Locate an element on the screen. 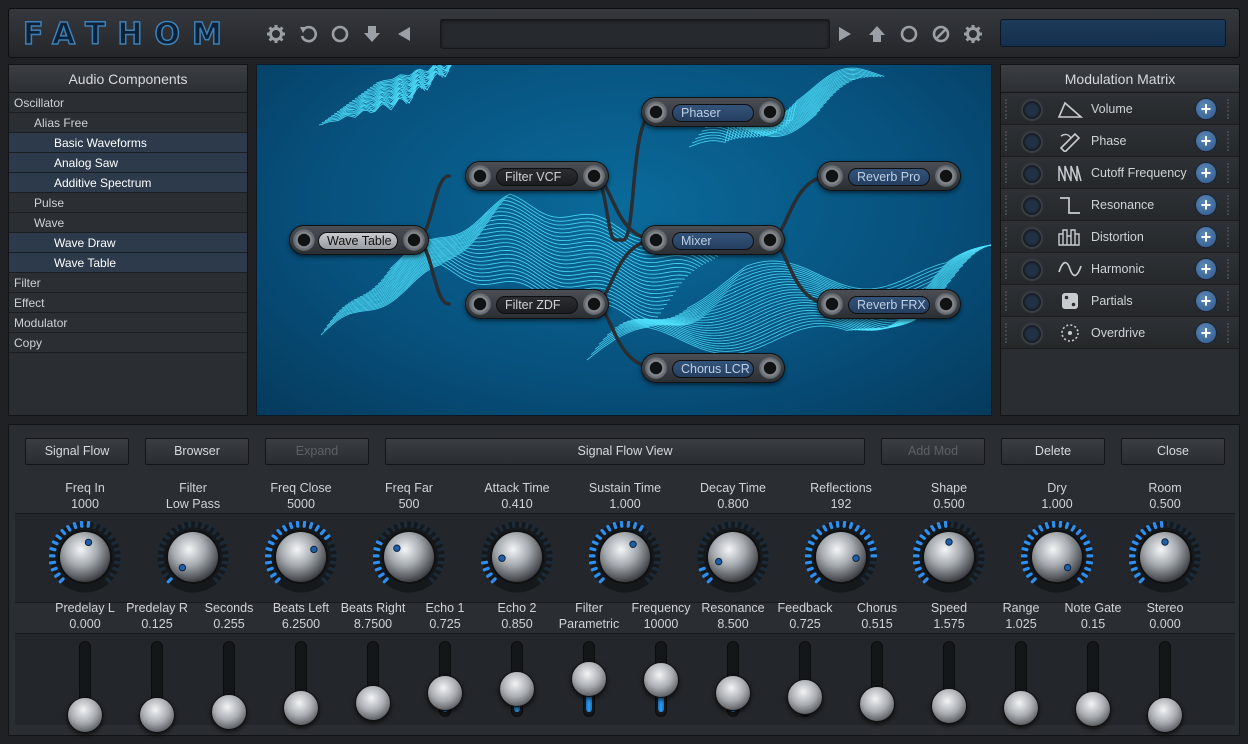 The width and height of the screenshot is (1248, 744). tree-item-wave-draw: Wave Draw is located at coordinates (128, 243).